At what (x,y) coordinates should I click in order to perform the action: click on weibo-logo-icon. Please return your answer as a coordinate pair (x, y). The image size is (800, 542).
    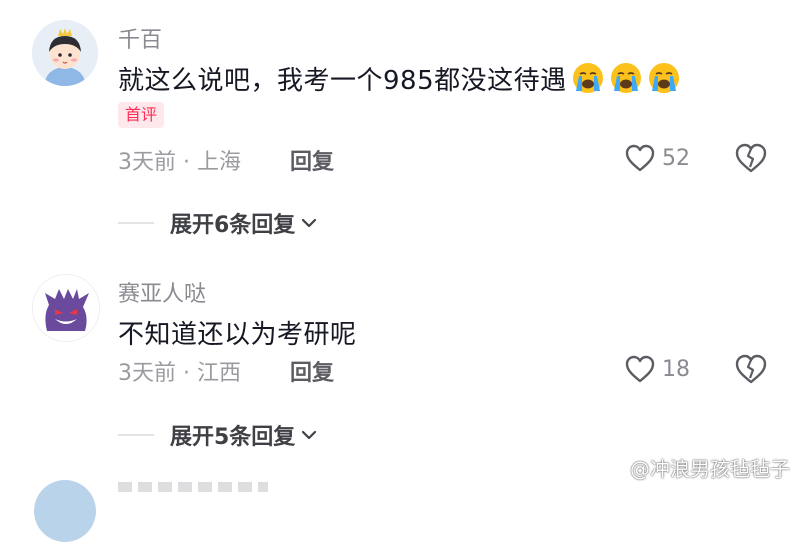
    Looking at the image, I should click on (612, 469).